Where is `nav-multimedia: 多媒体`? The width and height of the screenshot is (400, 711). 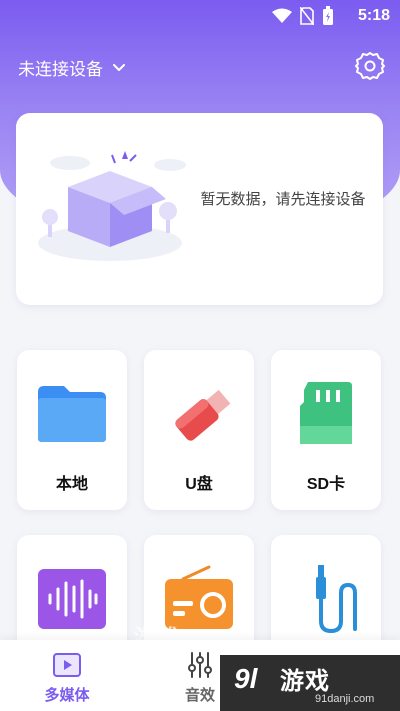
nav-multimedia: 多媒体 is located at coordinates (67, 675).